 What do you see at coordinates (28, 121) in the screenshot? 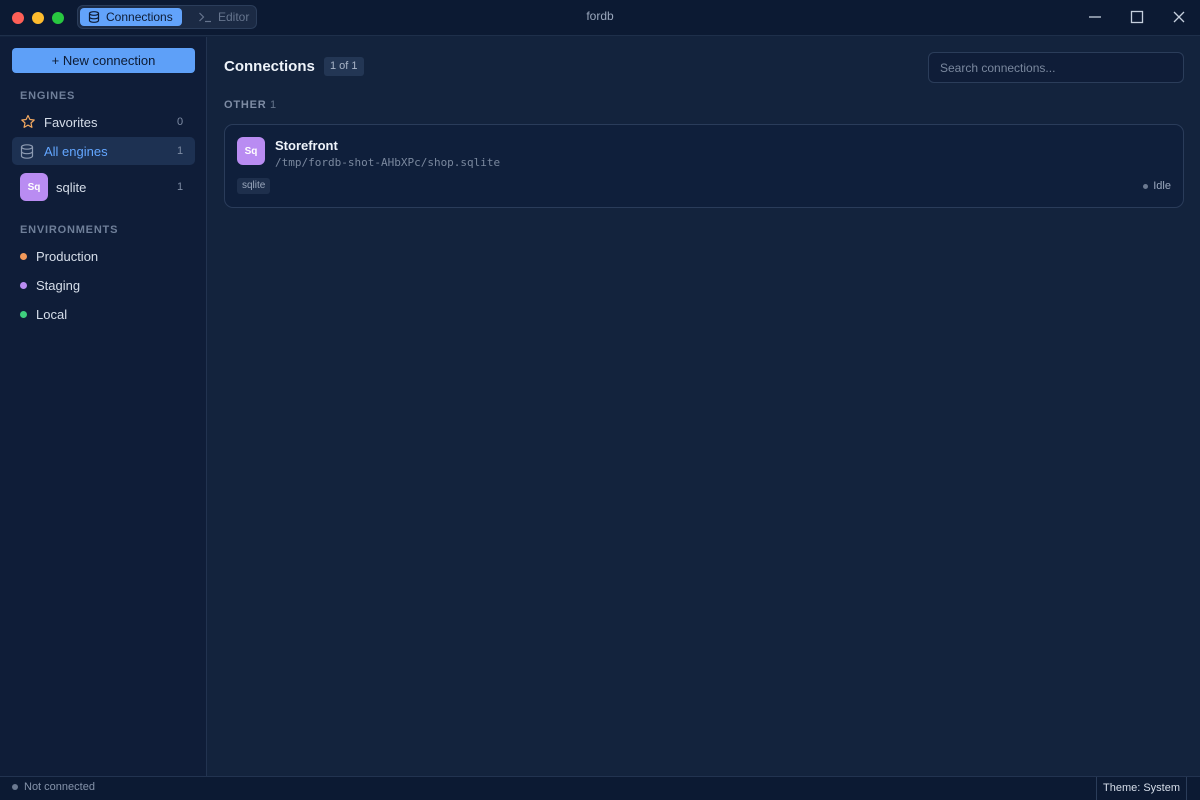
I see `star-icon` at bounding box center [28, 121].